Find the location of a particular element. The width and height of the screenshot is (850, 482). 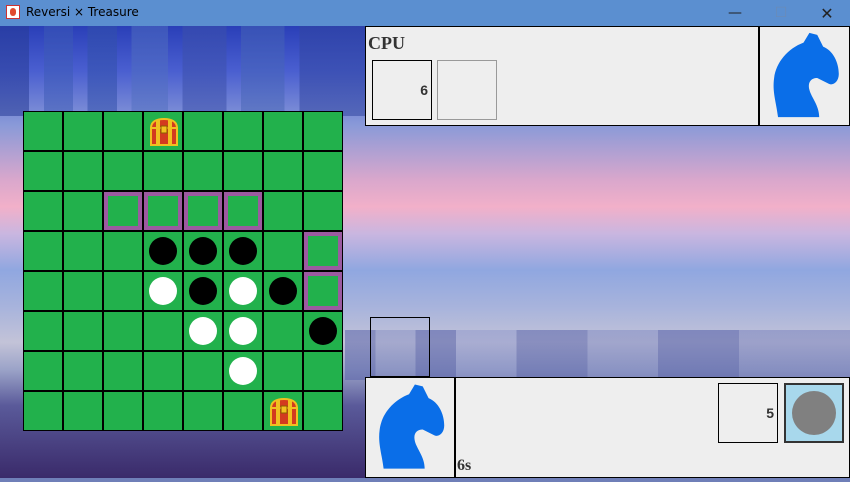

player-piece-count: 5 is located at coordinates (748, 413).